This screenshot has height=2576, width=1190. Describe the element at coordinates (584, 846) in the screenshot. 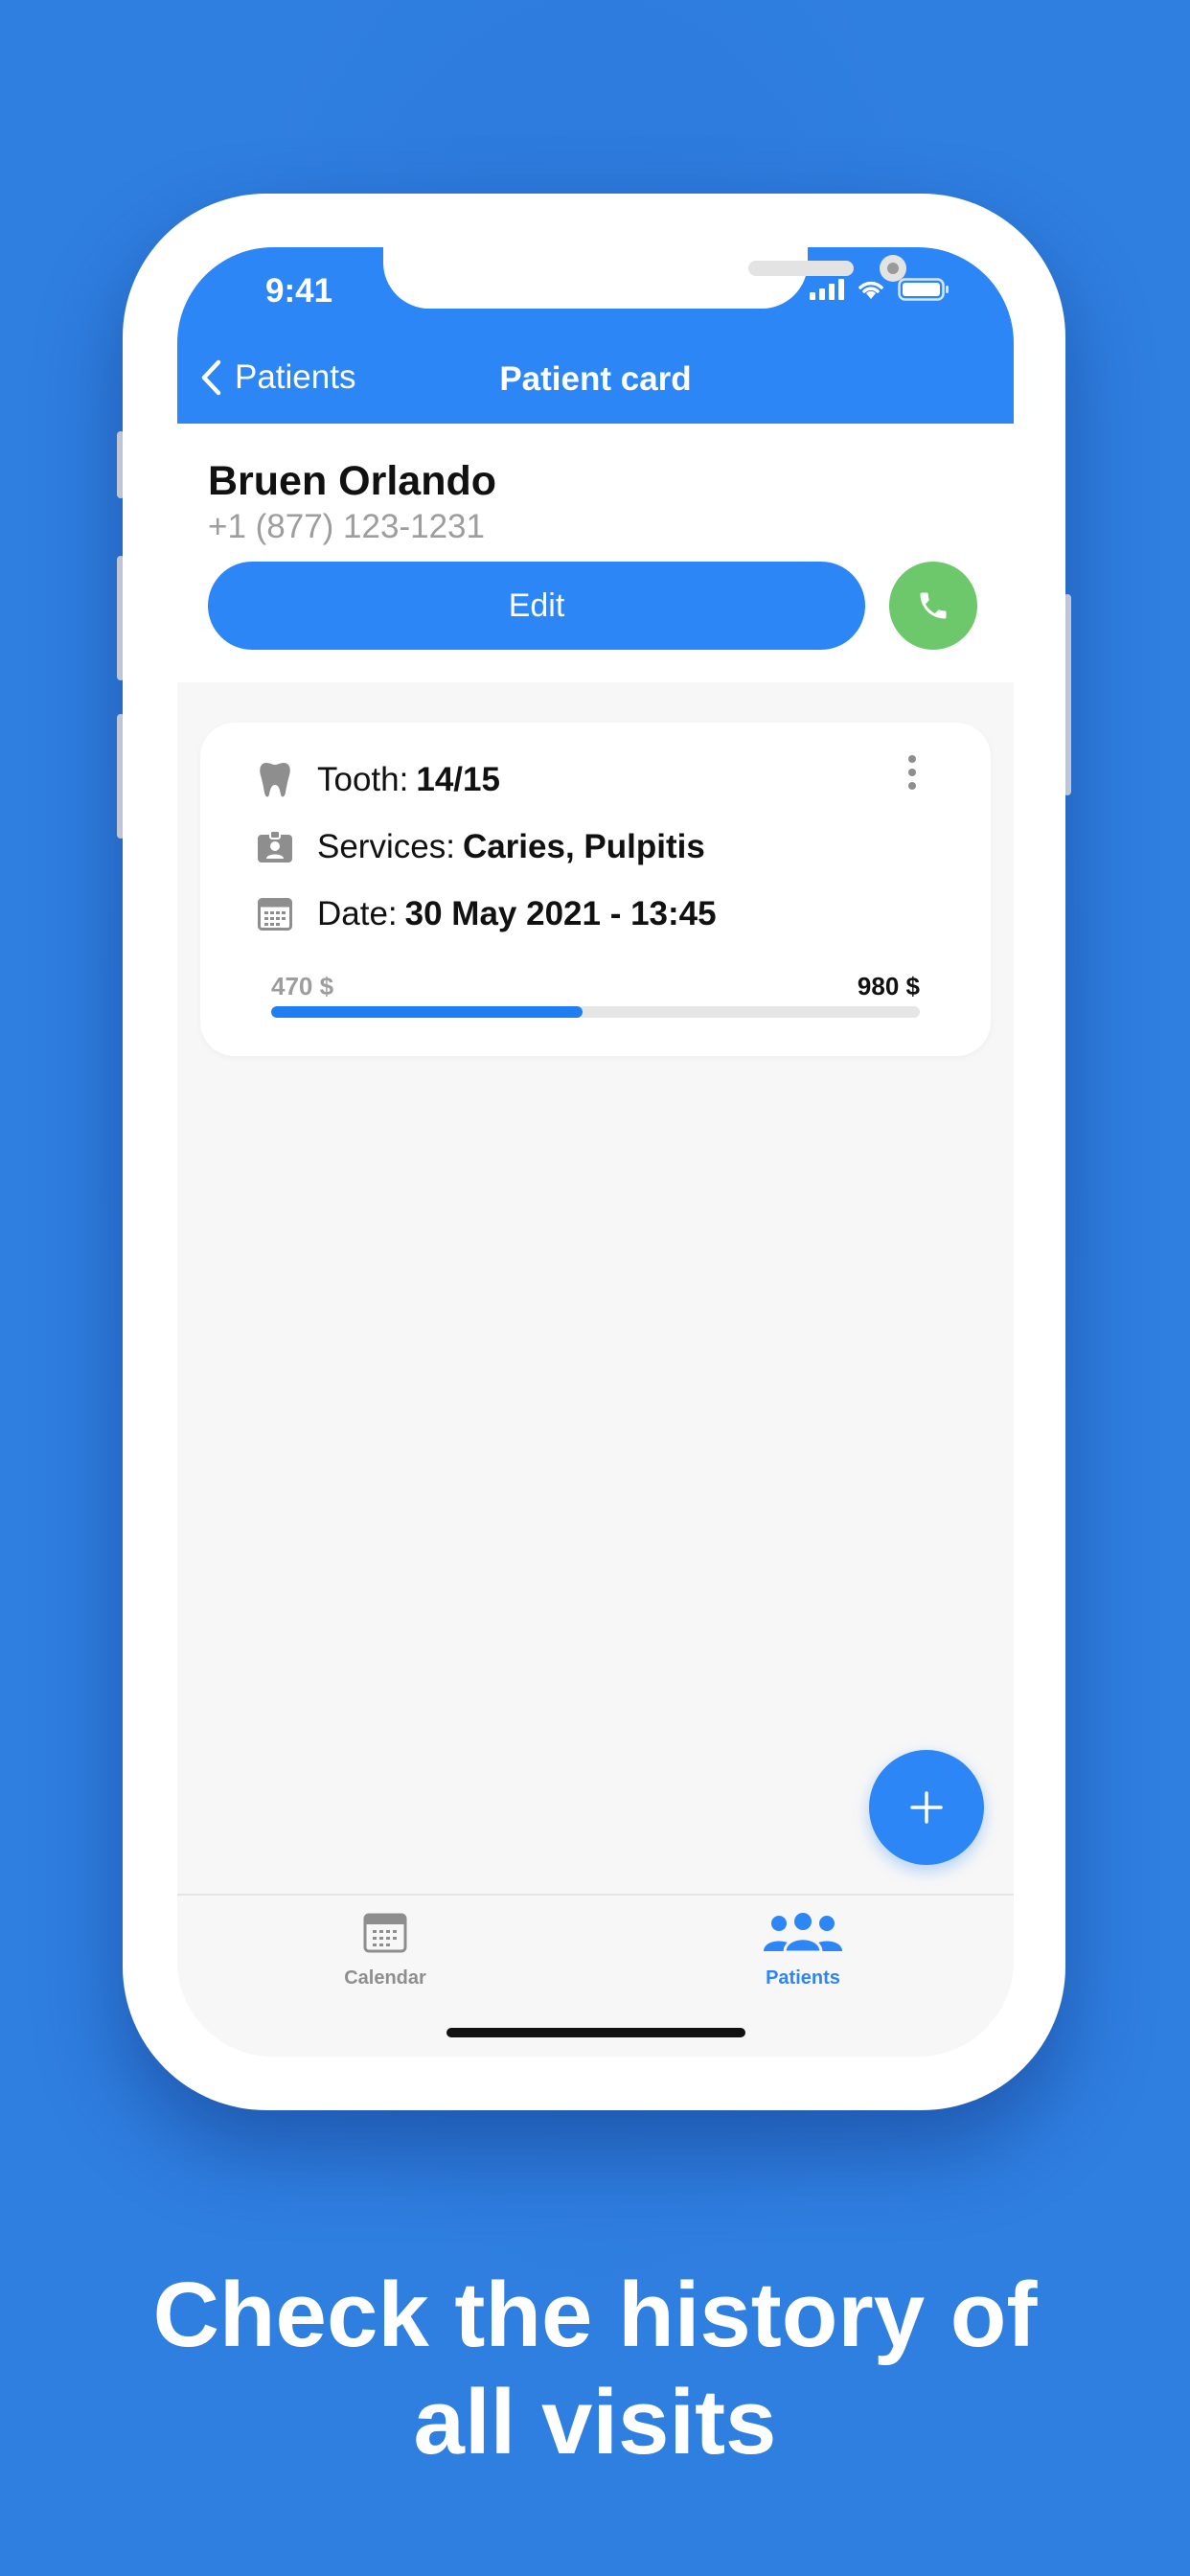

I see `services-value: Caries, Pulpitis` at that location.